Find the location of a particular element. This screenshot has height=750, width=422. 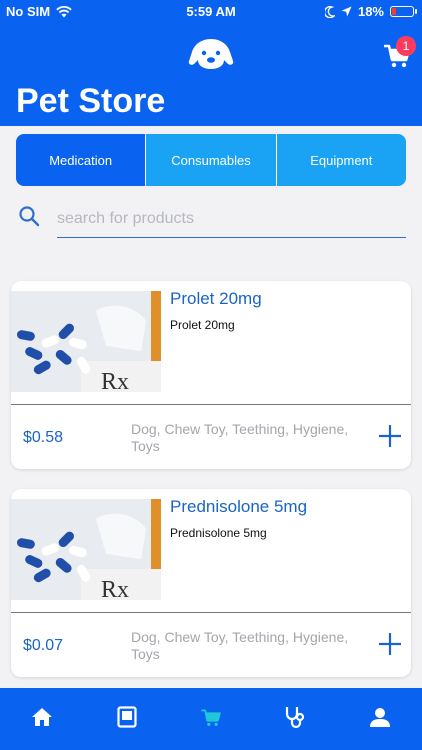

cart-count-badge: 1 is located at coordinates (406, 46).